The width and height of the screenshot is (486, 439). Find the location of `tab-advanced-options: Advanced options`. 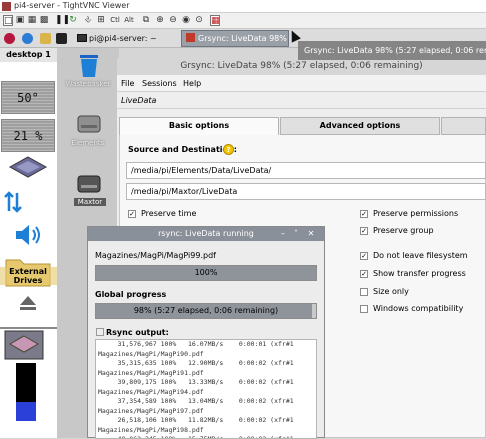

tab-advanced-options: Advanced options is located at coordinates (360, 126).